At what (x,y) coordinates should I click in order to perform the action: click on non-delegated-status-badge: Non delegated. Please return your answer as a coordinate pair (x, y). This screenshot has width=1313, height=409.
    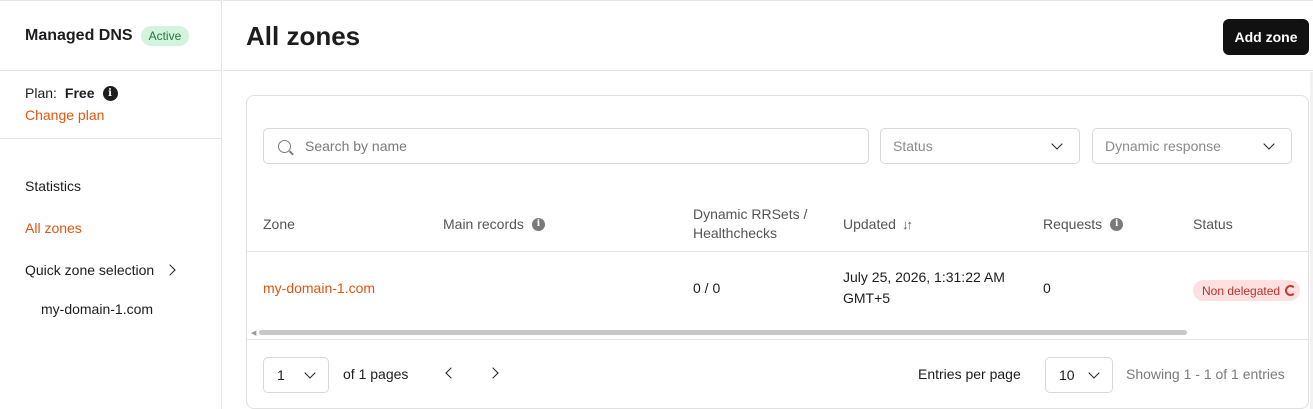
    Looking at the image, I should click on (1247, 290).